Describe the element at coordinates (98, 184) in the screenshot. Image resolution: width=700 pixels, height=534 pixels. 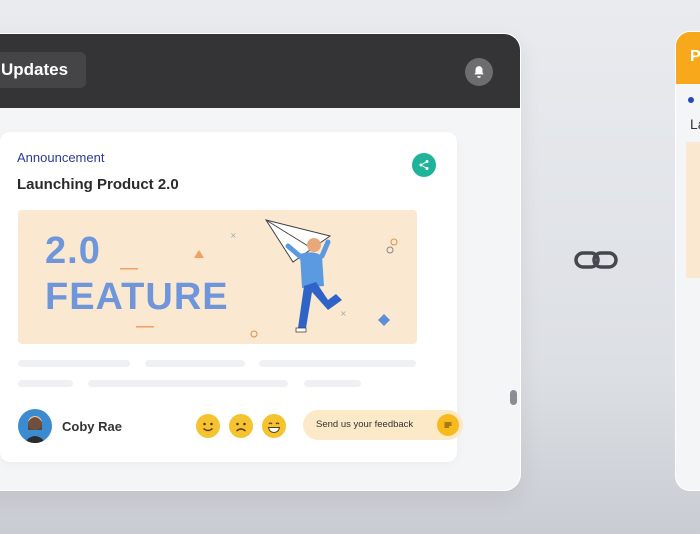
I see `card-title: Launching Product 2.0` at that location.